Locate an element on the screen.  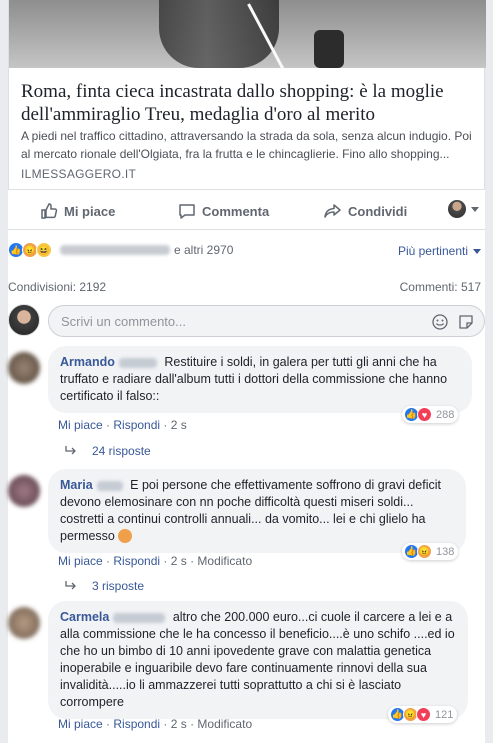
comment-author: Maria is located at coordinates (76, 485).